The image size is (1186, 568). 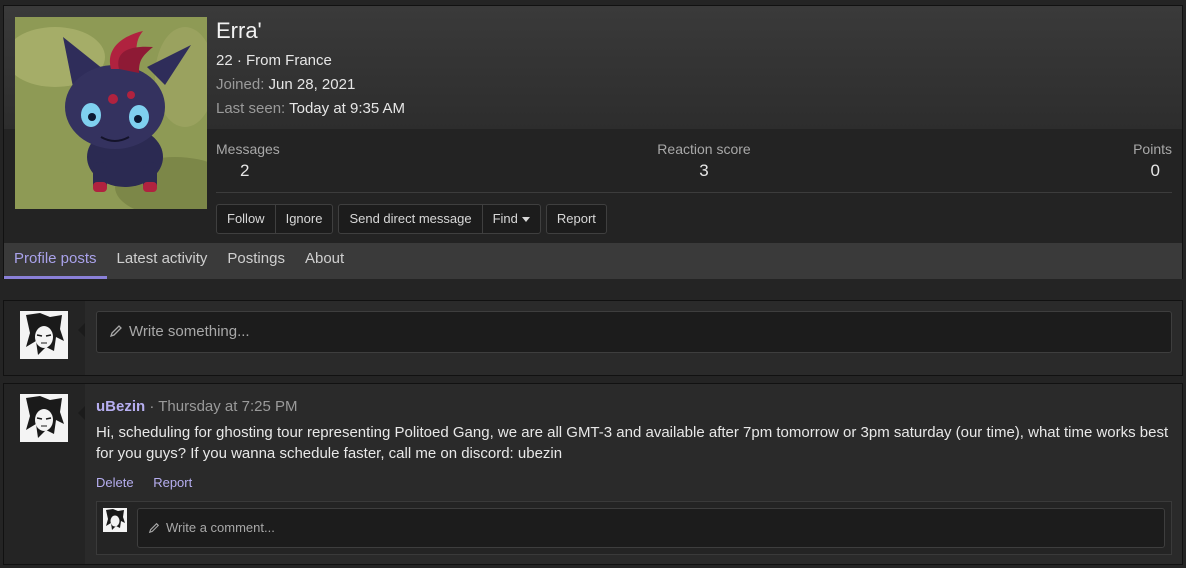 I want to click on joined-value: Jun 28, 2021, so click(x=312, y=84).